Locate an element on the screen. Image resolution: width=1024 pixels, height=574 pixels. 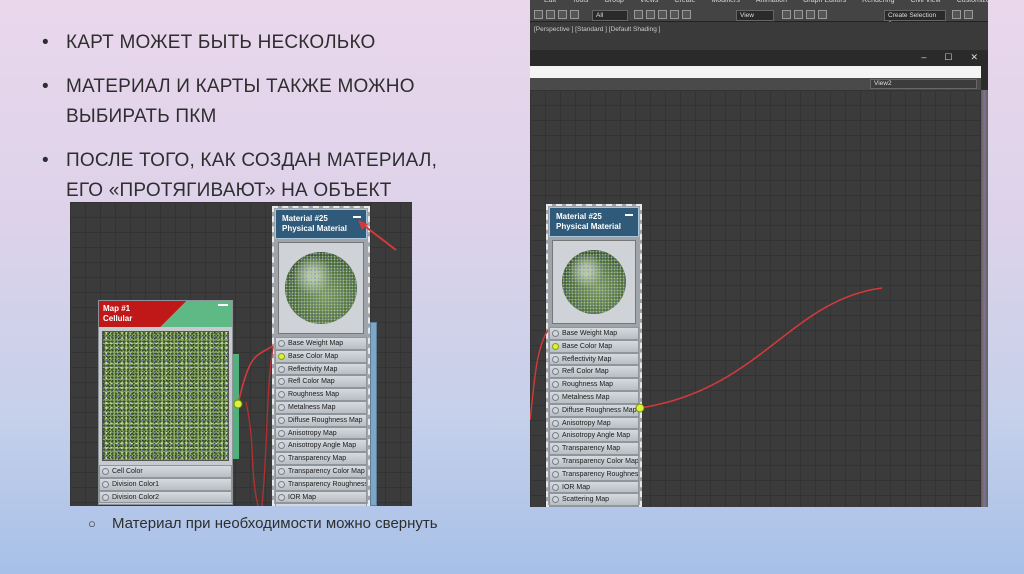
menu-item: Rendering is located at coordinates (878, 3).